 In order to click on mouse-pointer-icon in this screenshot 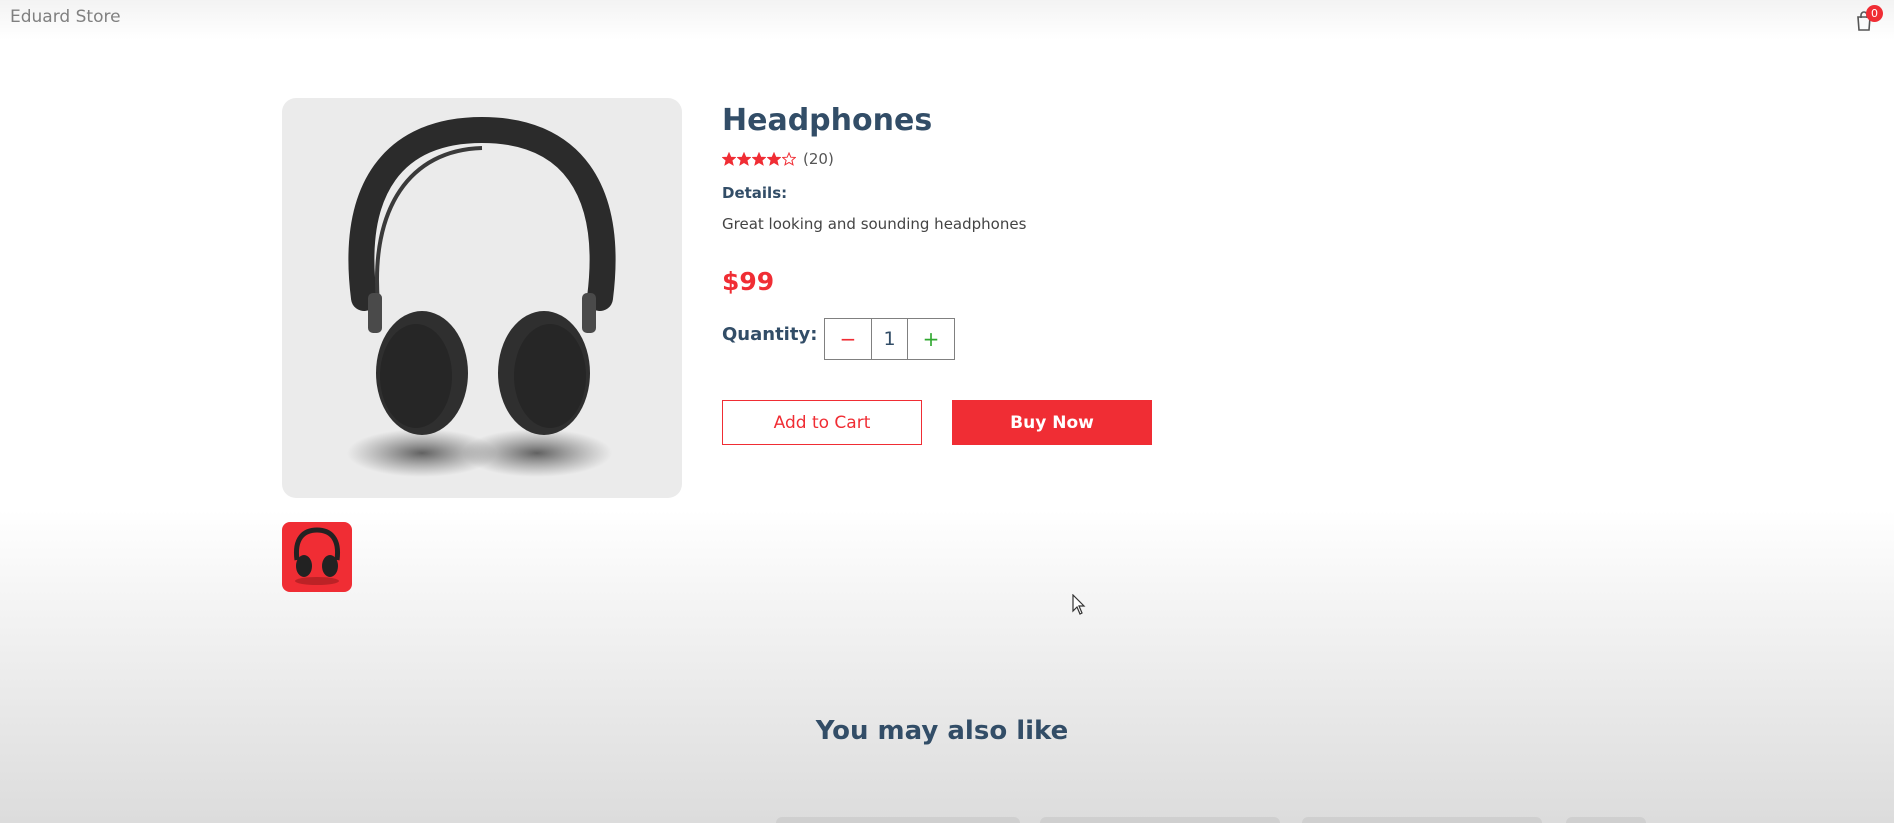, I will do `click(1079, 604)`.